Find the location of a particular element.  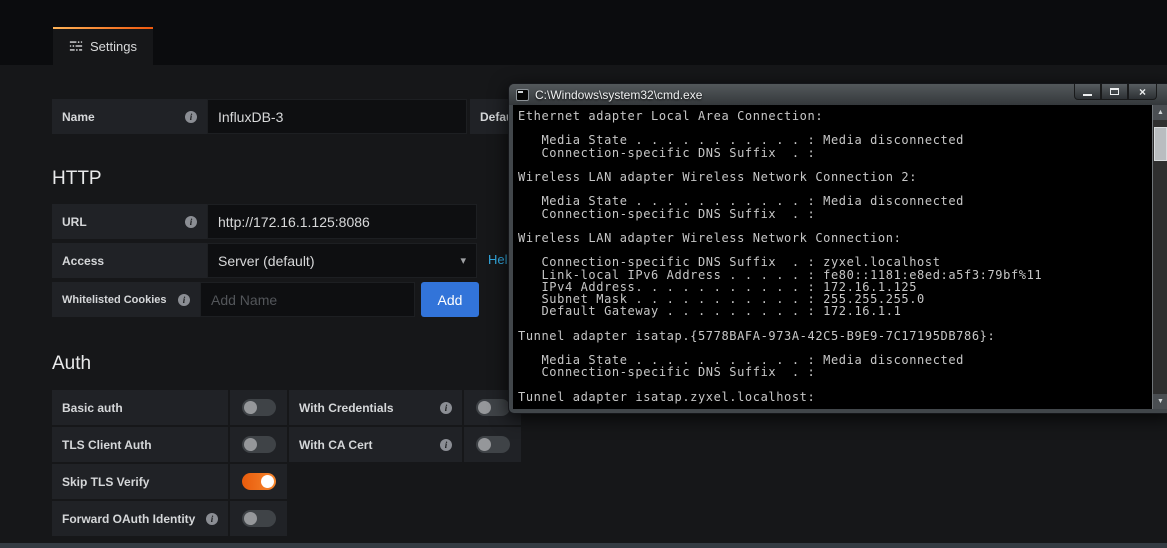

scroll-up-arrow: ▲ is located at coordinates (1160, 112).